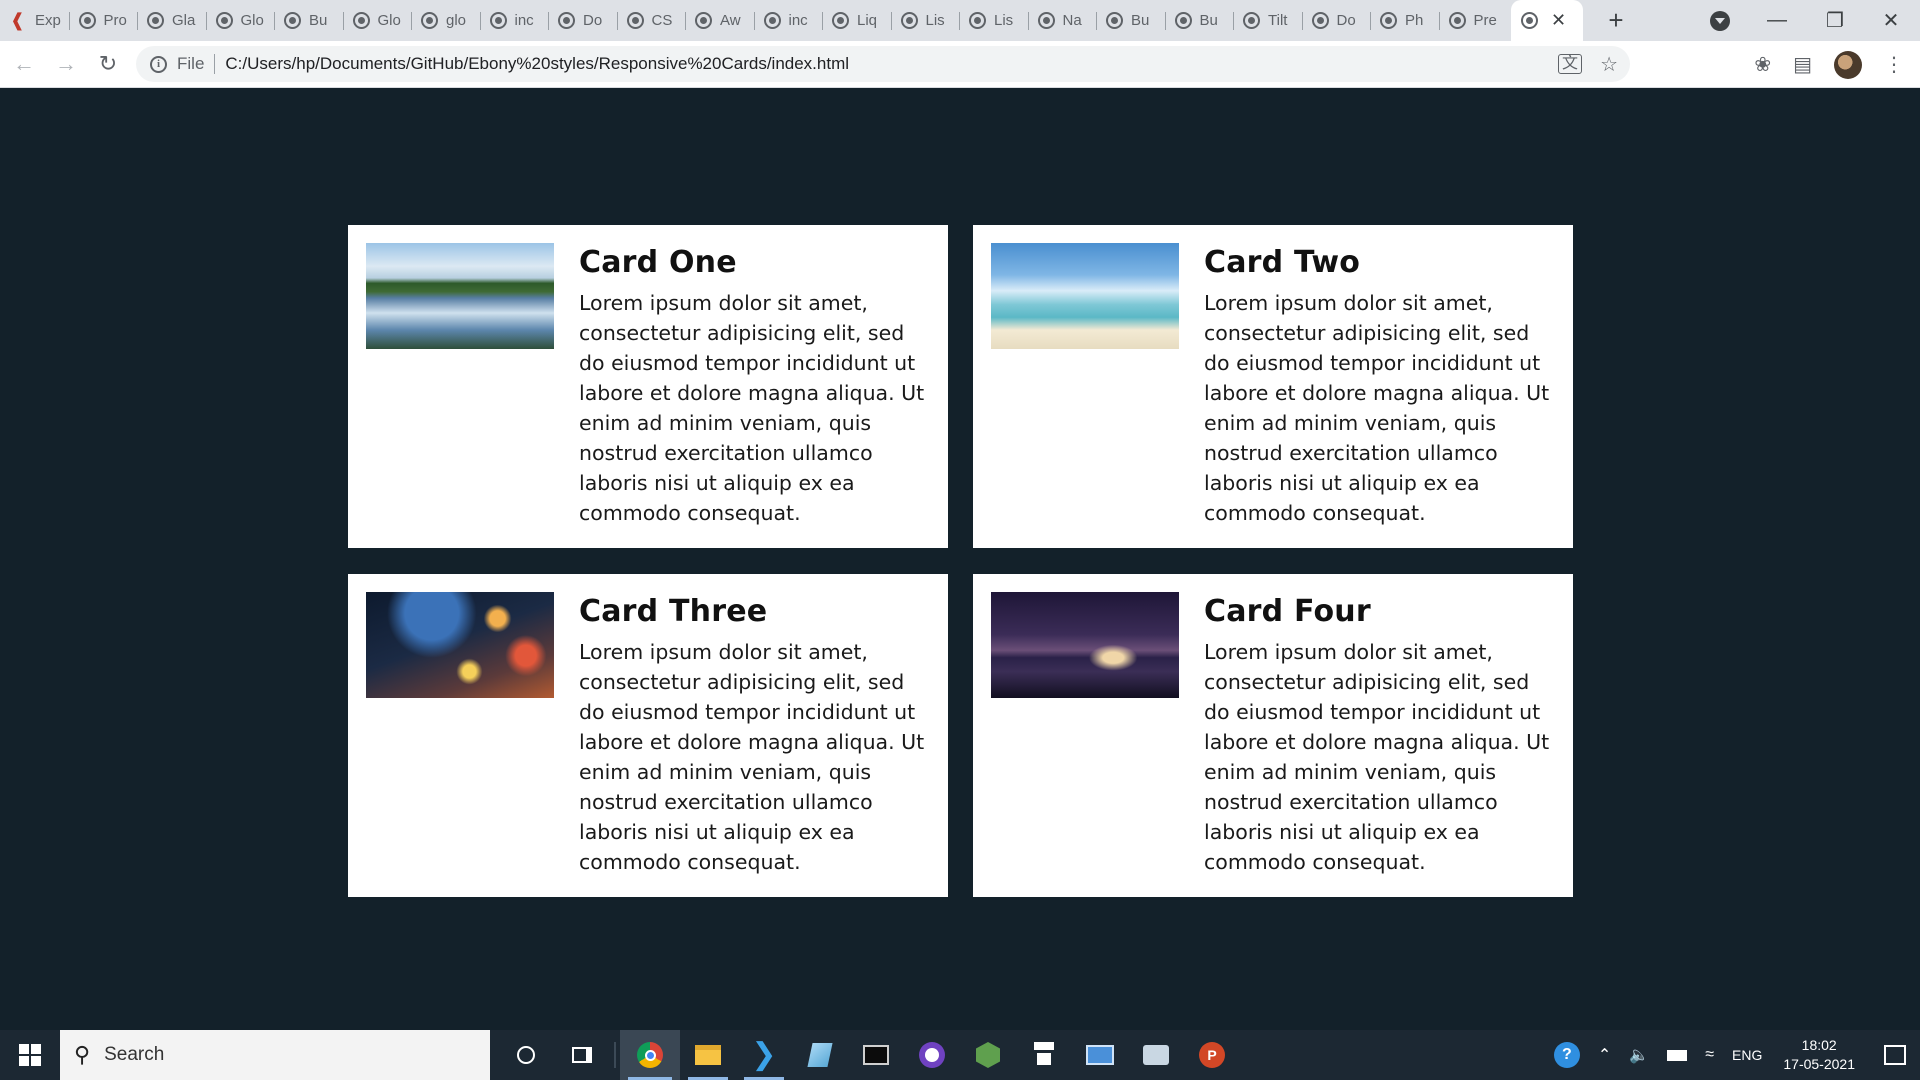  Describe the element at coordinates (1085, 645) in the screenshot. I see `card-image-bridge-night` at that location.